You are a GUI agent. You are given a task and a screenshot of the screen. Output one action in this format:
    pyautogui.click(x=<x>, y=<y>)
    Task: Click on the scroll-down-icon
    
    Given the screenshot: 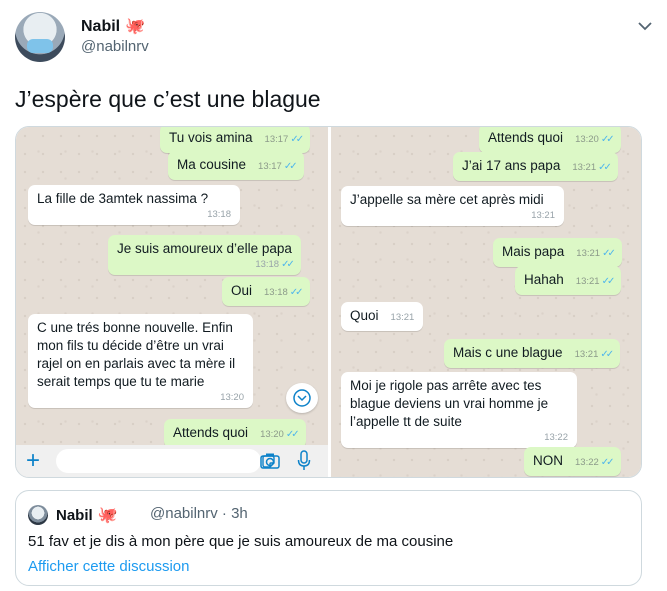 What is the action you would take?
    pyautogui.click(x=302, y=398)
    